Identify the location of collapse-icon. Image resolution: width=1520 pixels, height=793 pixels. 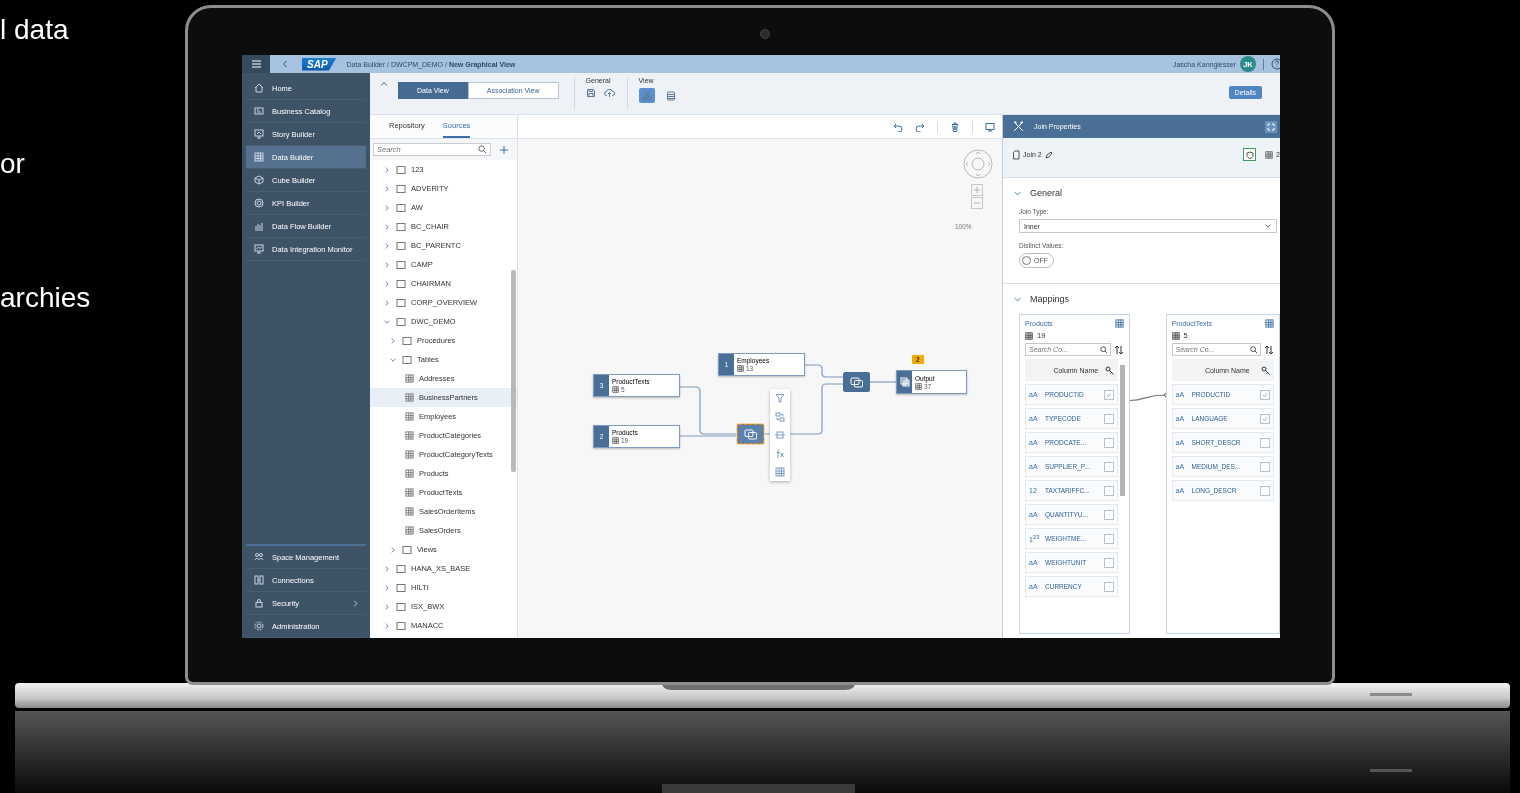
(384, 84).